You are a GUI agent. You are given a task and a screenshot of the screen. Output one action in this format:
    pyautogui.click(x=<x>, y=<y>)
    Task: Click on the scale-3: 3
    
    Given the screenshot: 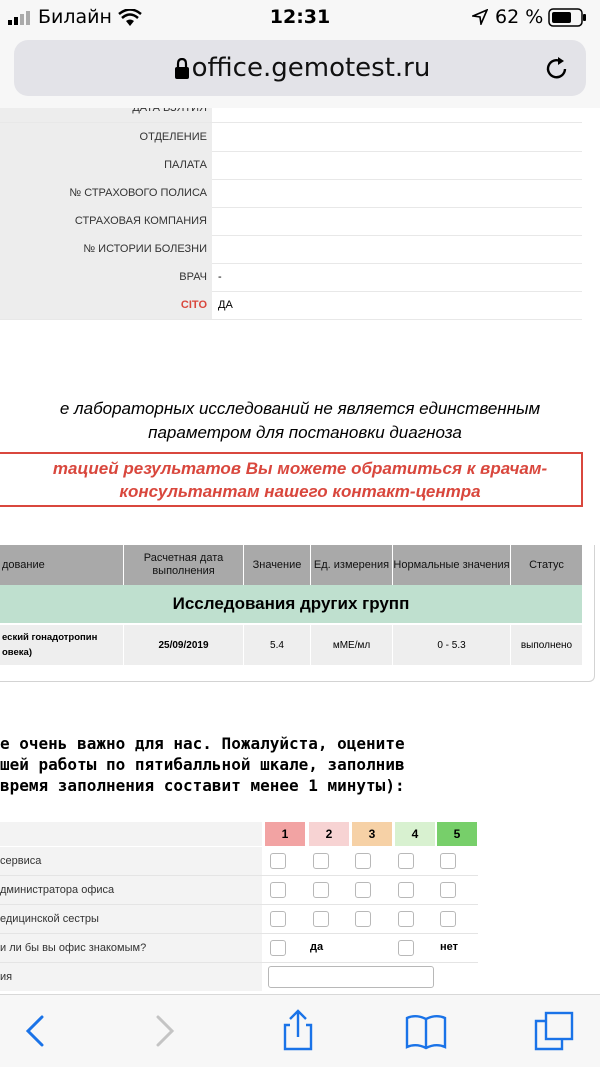 What is the action you would take?
    pyautogui.click(x=372, y=834)
    